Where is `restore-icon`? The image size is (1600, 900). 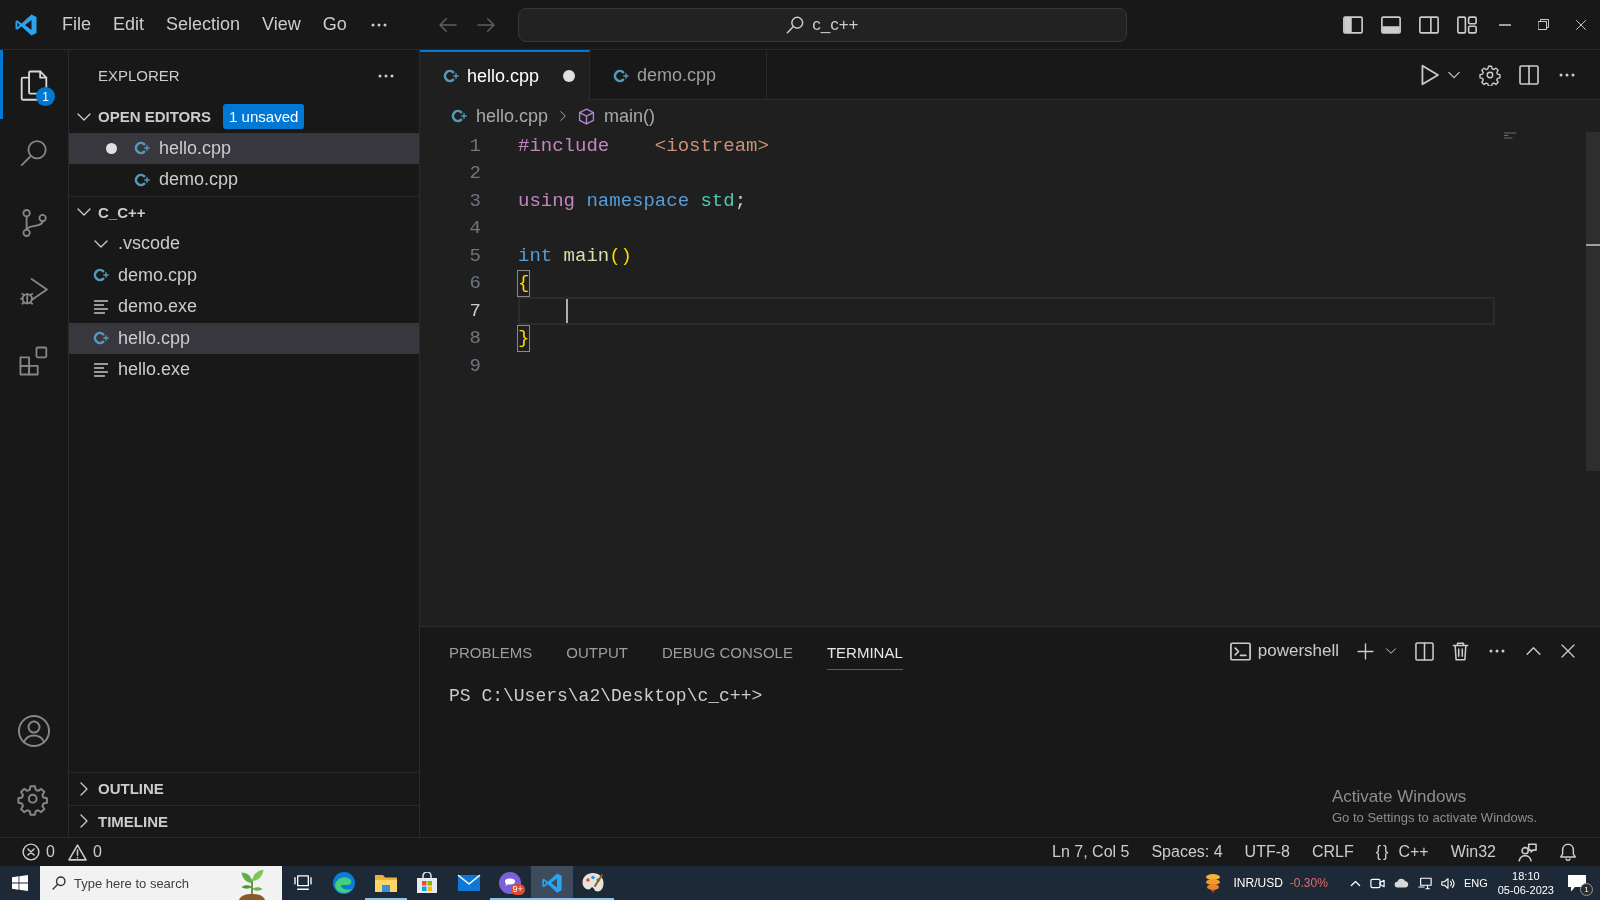 restore-icon is located at coordinates (1543, 24).